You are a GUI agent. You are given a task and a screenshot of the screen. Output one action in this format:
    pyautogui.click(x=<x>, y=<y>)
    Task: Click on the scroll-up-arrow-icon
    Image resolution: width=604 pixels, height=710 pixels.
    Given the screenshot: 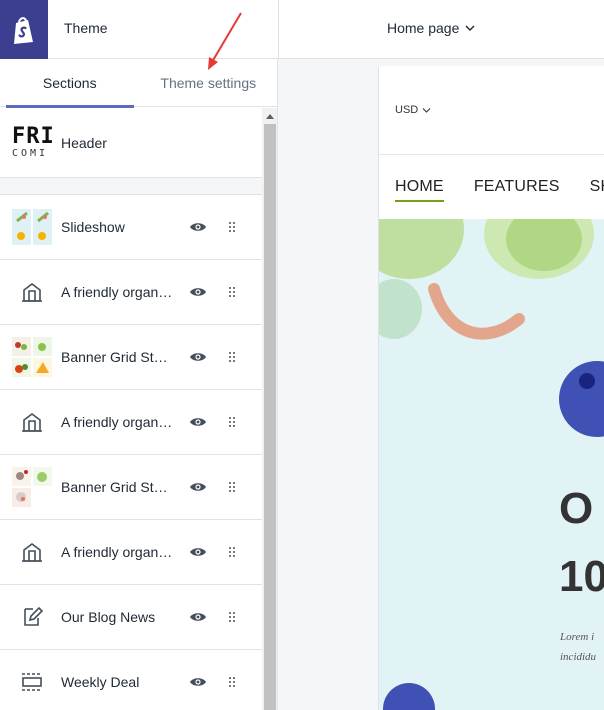 What is the action you would take?
    pyautogui.click(x=269, y=116)
    